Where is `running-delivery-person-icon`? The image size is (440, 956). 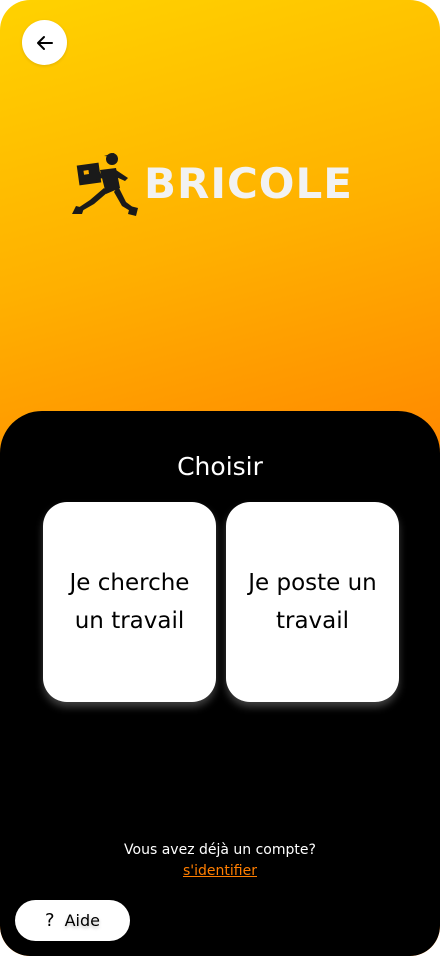
running-delivery-person-icon is located at coordinates (105, 184).